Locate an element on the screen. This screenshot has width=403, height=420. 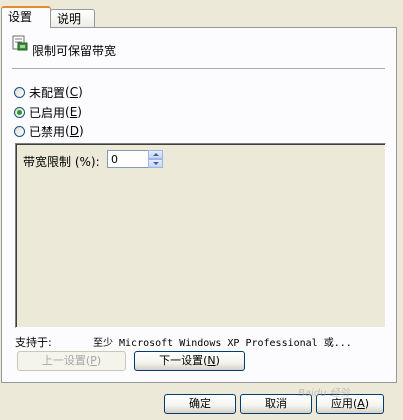
radio-disabled-label: 已禁用 is located at coordinates (47, 131).